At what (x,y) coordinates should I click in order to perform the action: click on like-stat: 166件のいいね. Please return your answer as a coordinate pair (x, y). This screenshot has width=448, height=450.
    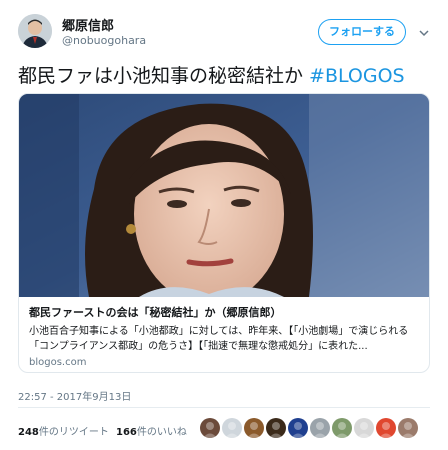
    Looking at the image, I should click on (151, 430).